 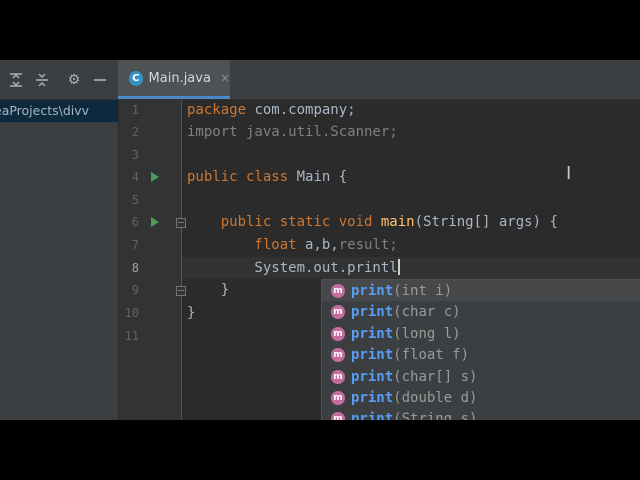 What do you see at coordinates (135, 268) in the screenshot?
I see `line-number: 8` at bounding box center [135, 268].